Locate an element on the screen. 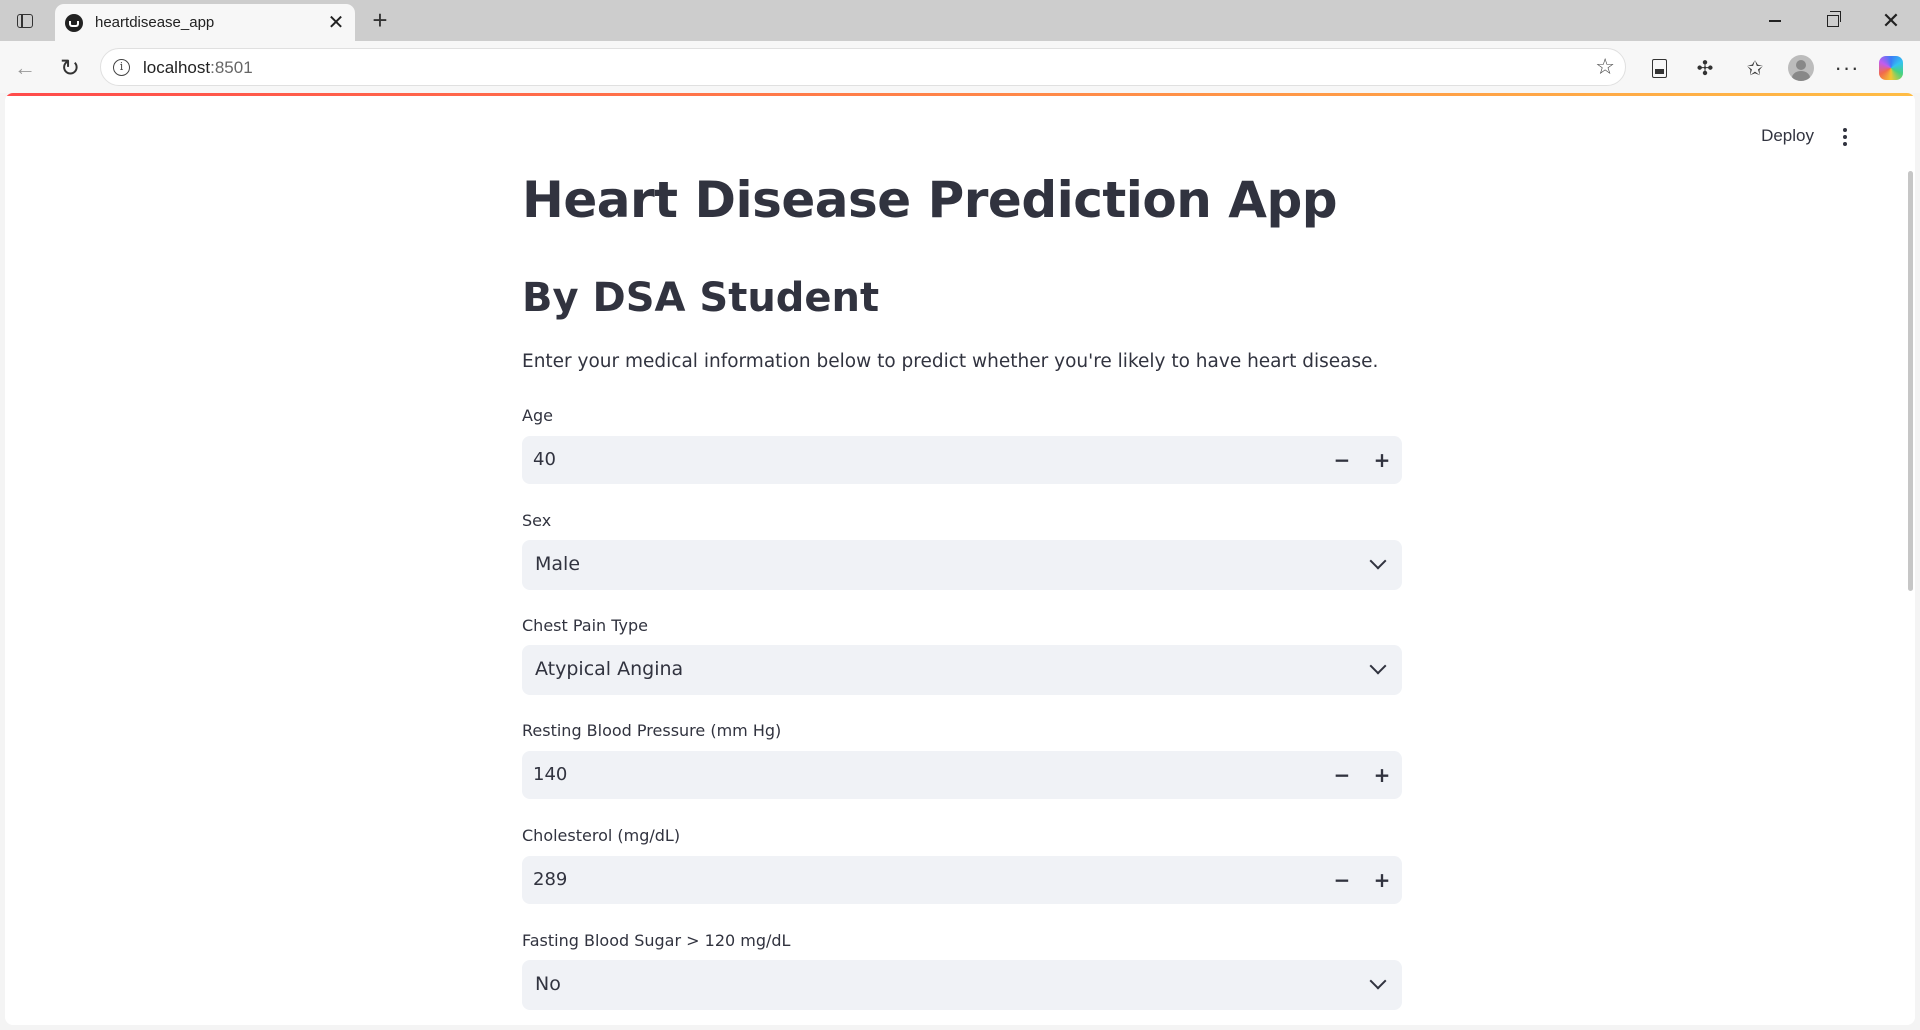  reading-view-icon is located at coordinates (1659, 68).